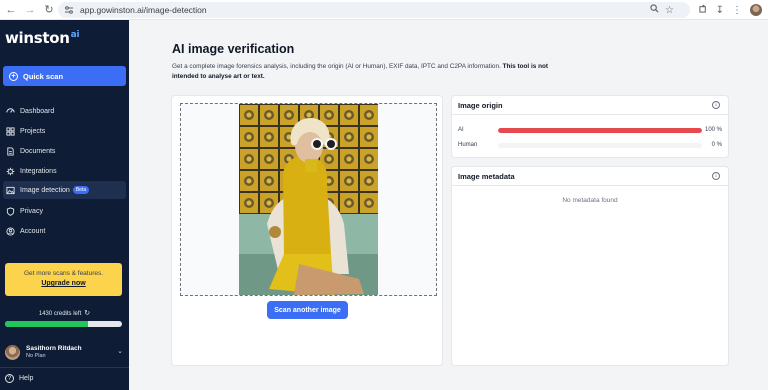 This screenshot has height=390, width=768. I want to click on sidebar-item-label: Dashboard, so click(37, 111).